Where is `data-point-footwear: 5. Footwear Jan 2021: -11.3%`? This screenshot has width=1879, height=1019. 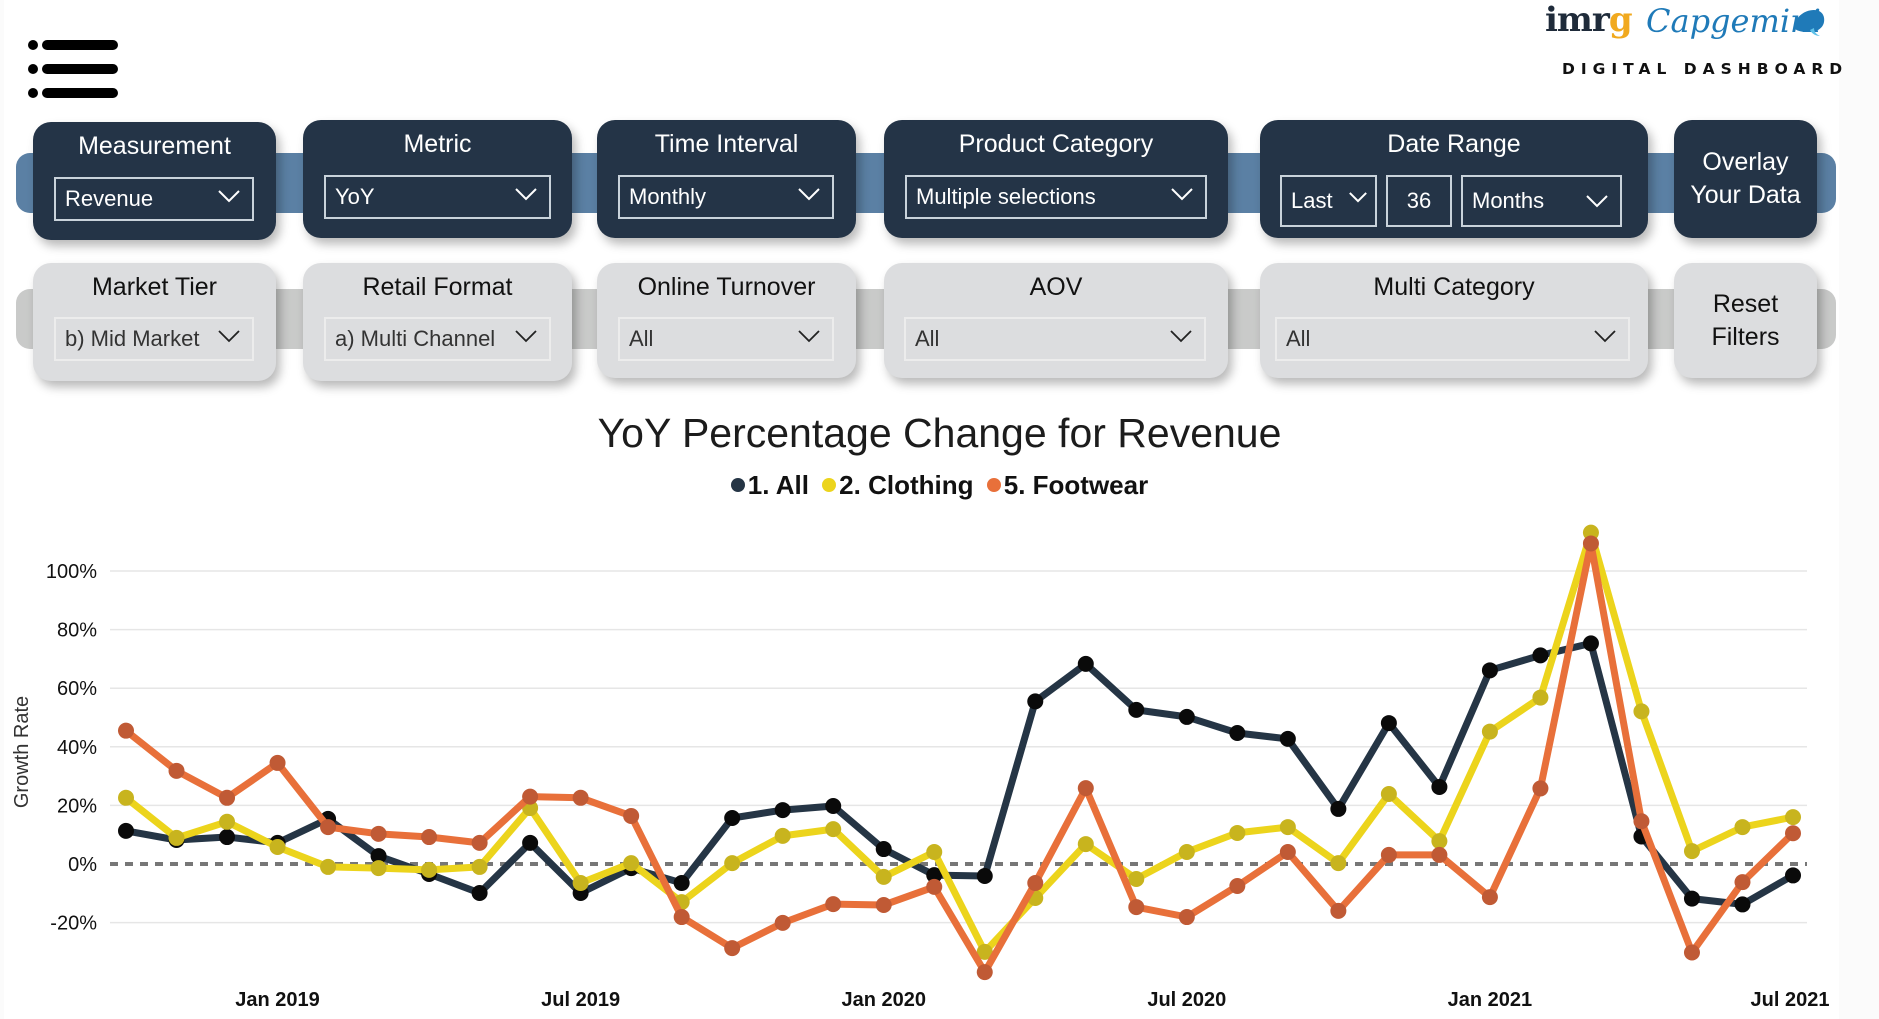
data-point-footwear: 5. Footwear Jan 2021: -11.3% is located at coordinates (1489, 897).